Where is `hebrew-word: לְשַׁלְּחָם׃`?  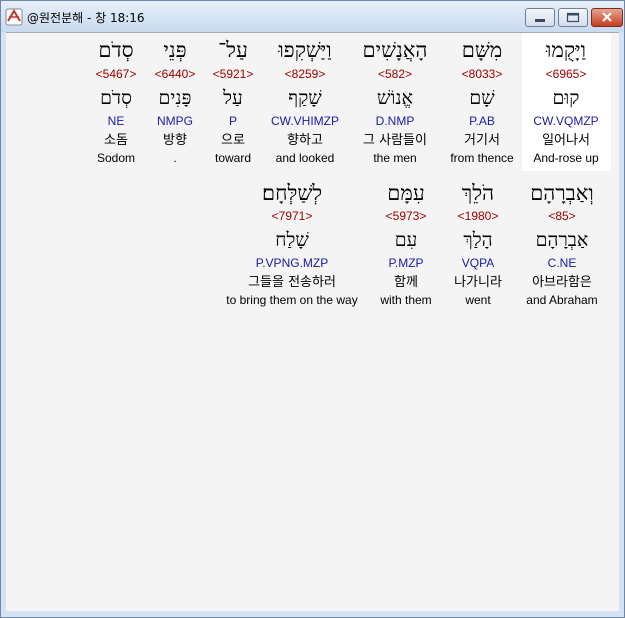
hebrew-word: לְשַׁלְּחָם׃ is located at coordinates (292, 193).